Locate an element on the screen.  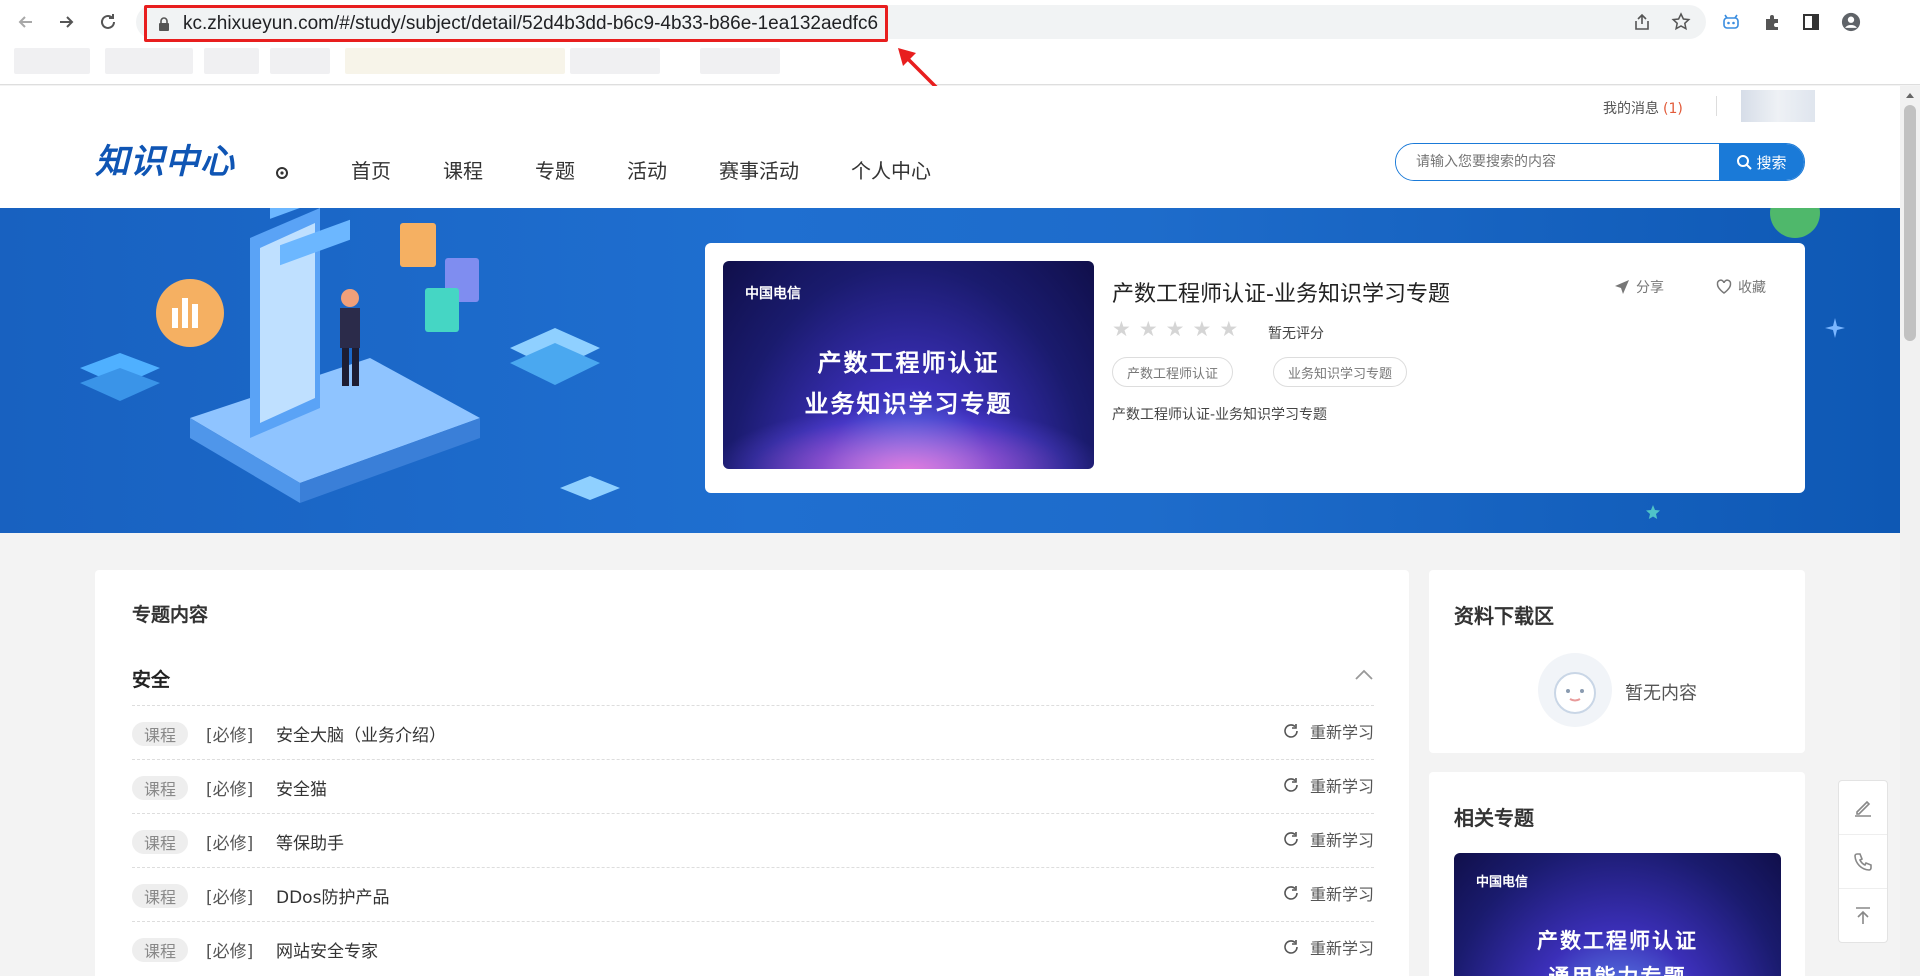
table-row: 课程 [必修] 安全大脑（业务介绍） 重新学习 is located at coordinates (753, 732).